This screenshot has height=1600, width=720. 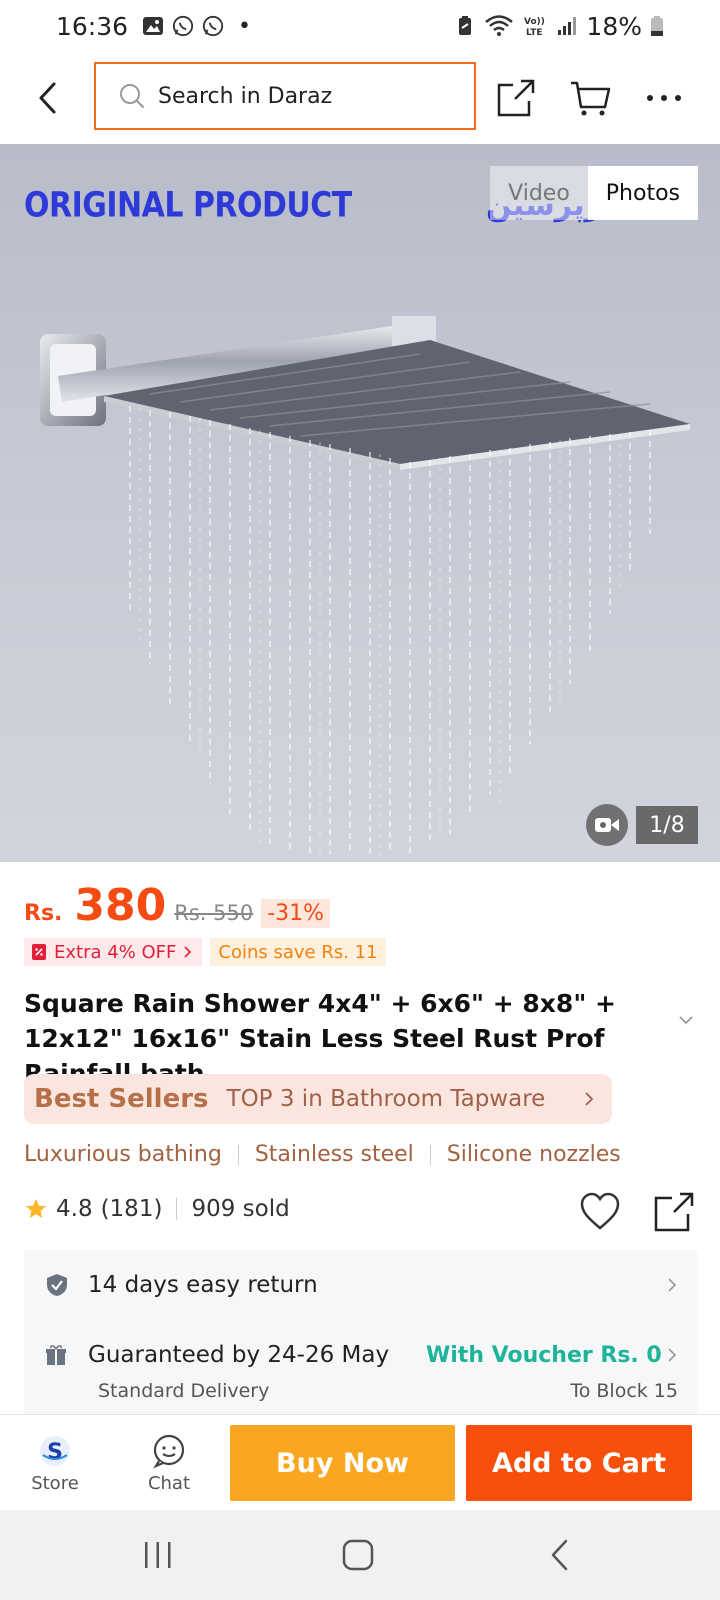 I want to click on original-product-label: ORIGINAL PRODUCT, so click(x=188, y=205).